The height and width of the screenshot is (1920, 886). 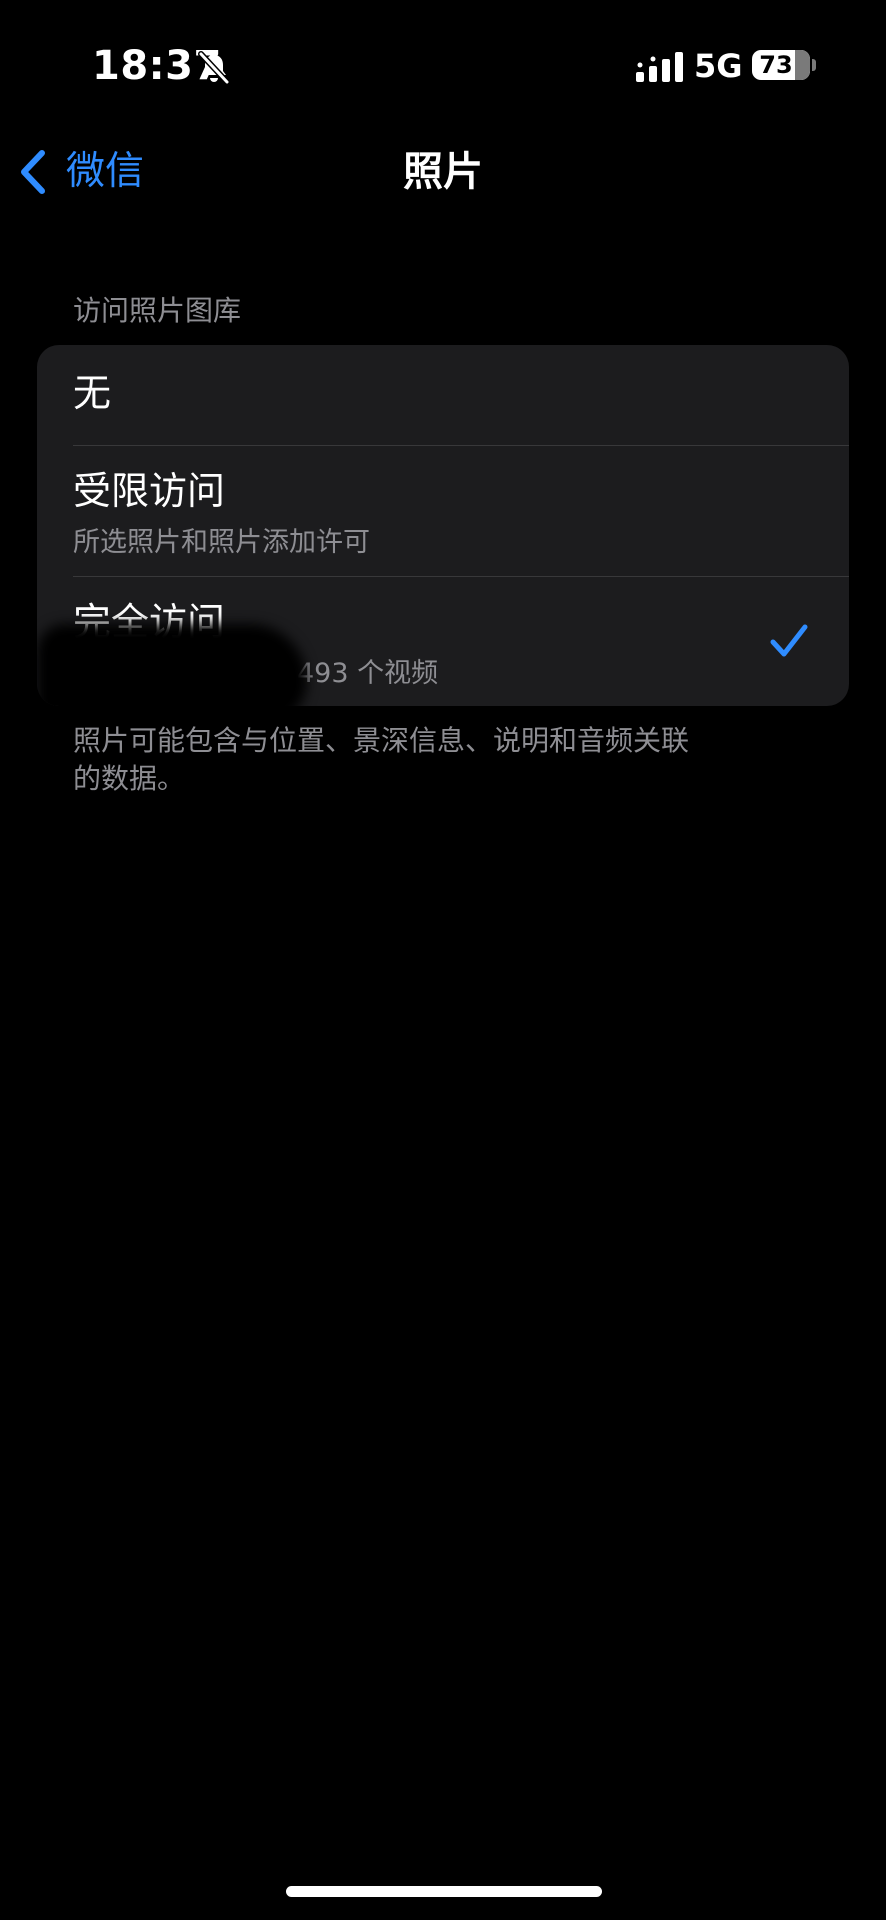 What do you see at coordinates (105, 171) in the screenshot?
I see `back-label: 微信` at bounding box center [105, 171].